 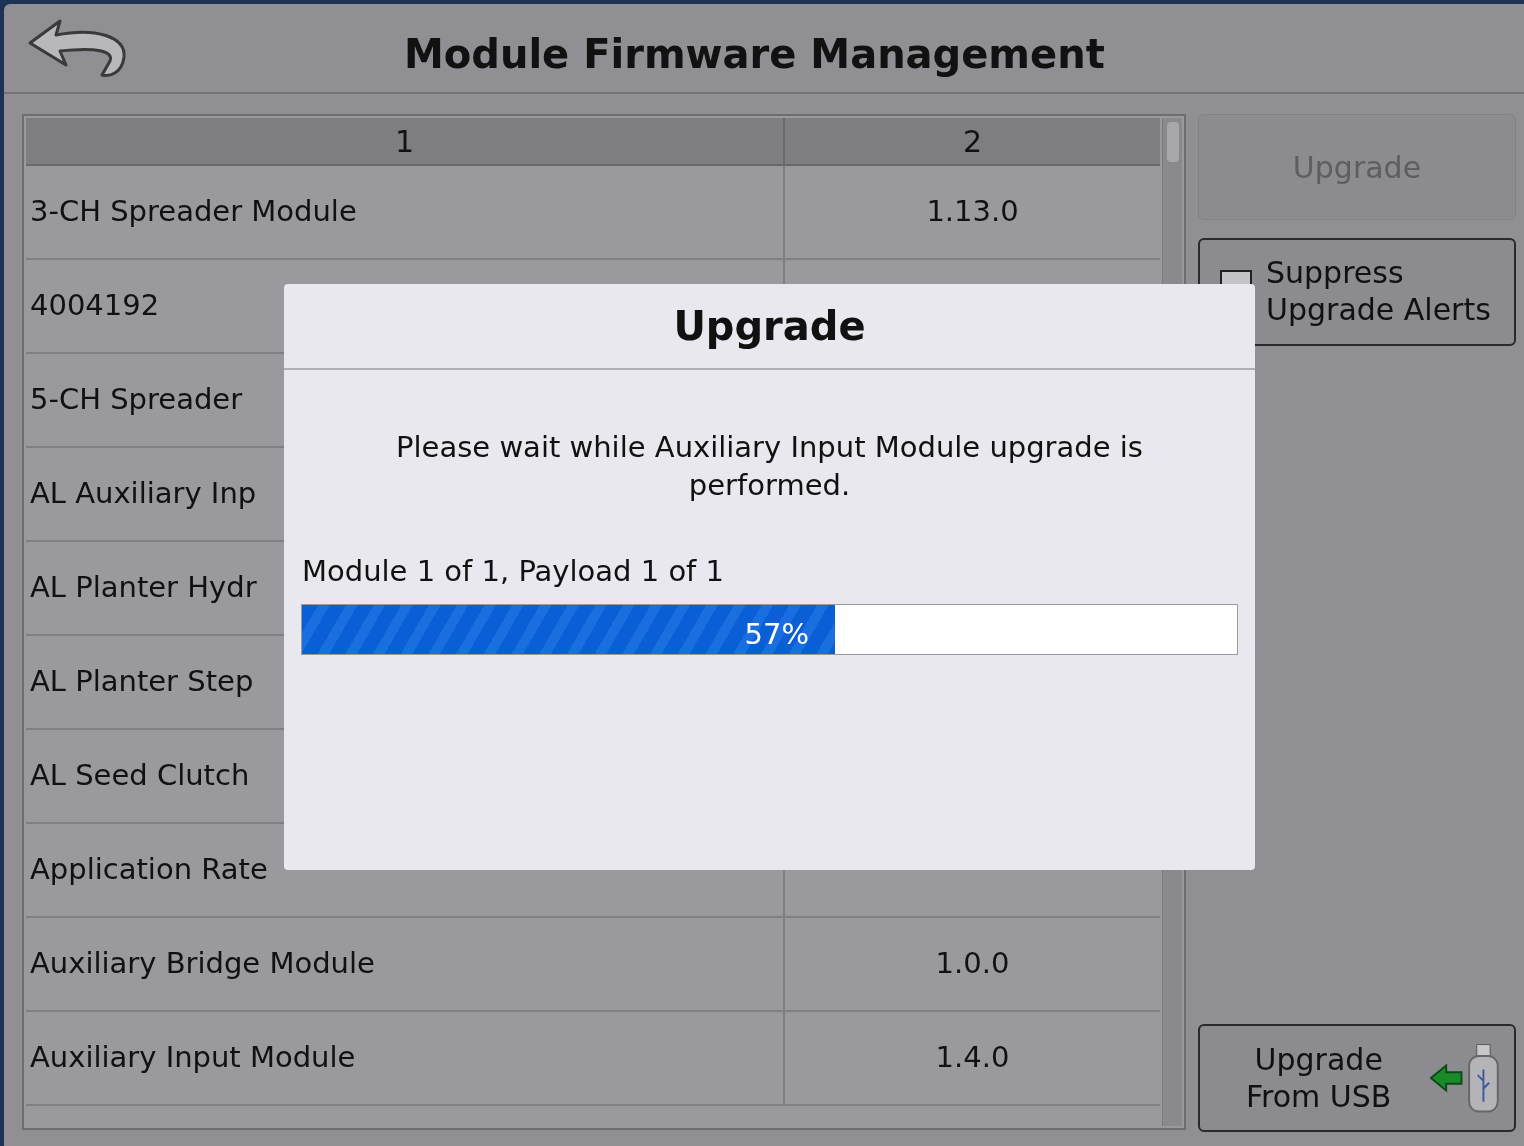 What do you see at coordinates (754, 54) in the screenshot?
I see `screen-title: Module Firmware Management` at bounding box center [754, 54].